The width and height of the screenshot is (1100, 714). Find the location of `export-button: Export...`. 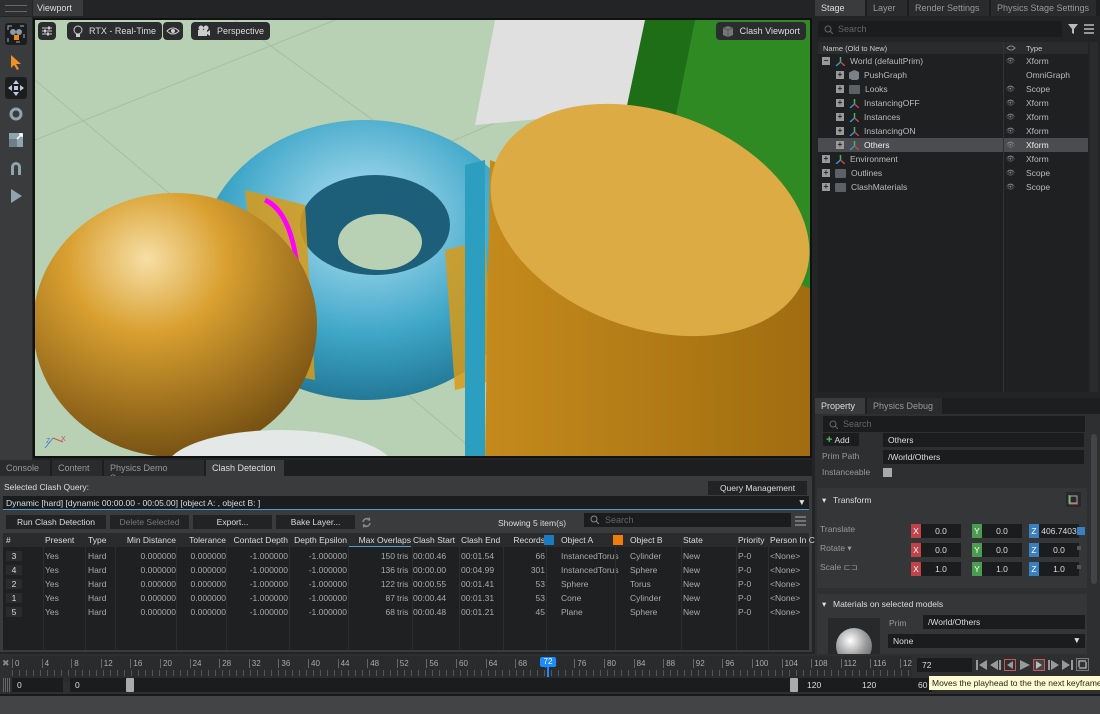

export-button: Export... is located at coordinates (232, 522).